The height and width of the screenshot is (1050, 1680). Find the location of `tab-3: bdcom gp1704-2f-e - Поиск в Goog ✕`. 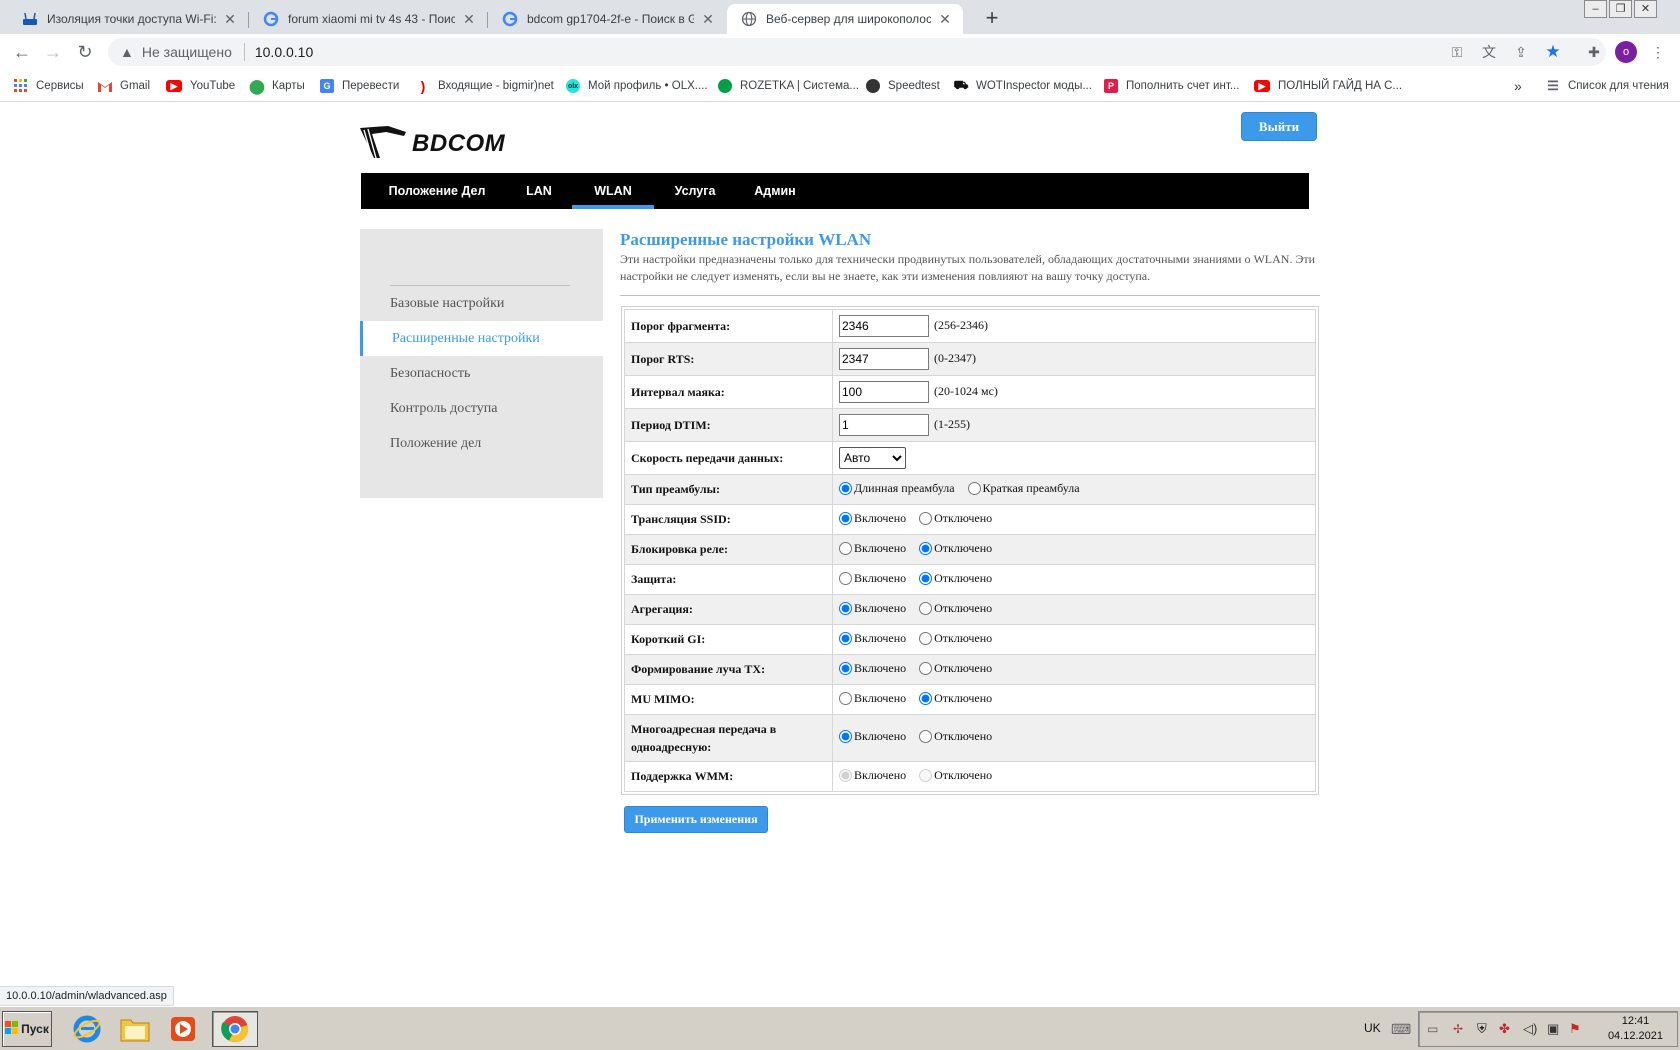

tab-3: bdcom gp1704-2f-e - Поиск в Goog ✕ is located at coordinates (607, 19).